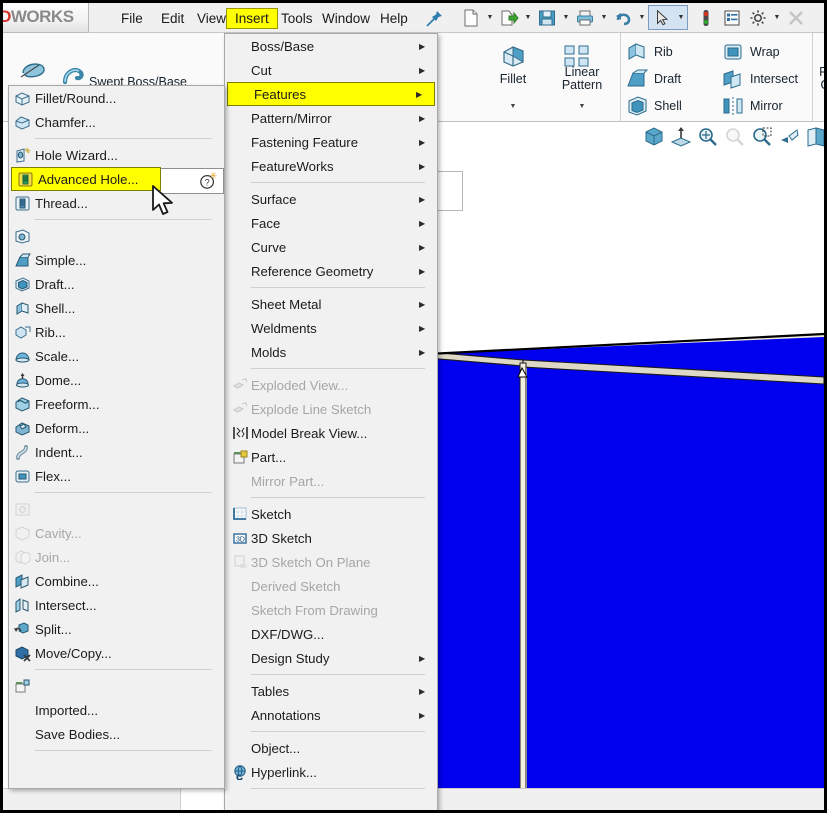 This screenshot has height=813, width=827. What do you see at coordinates (513, 56) in the screenshot?
I see `fillet-icon` at bounding box center [513, 56].